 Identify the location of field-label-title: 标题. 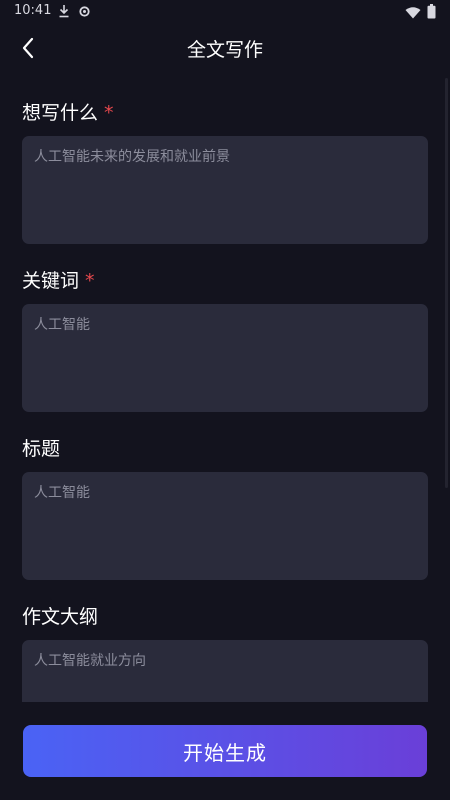
(41, 449).